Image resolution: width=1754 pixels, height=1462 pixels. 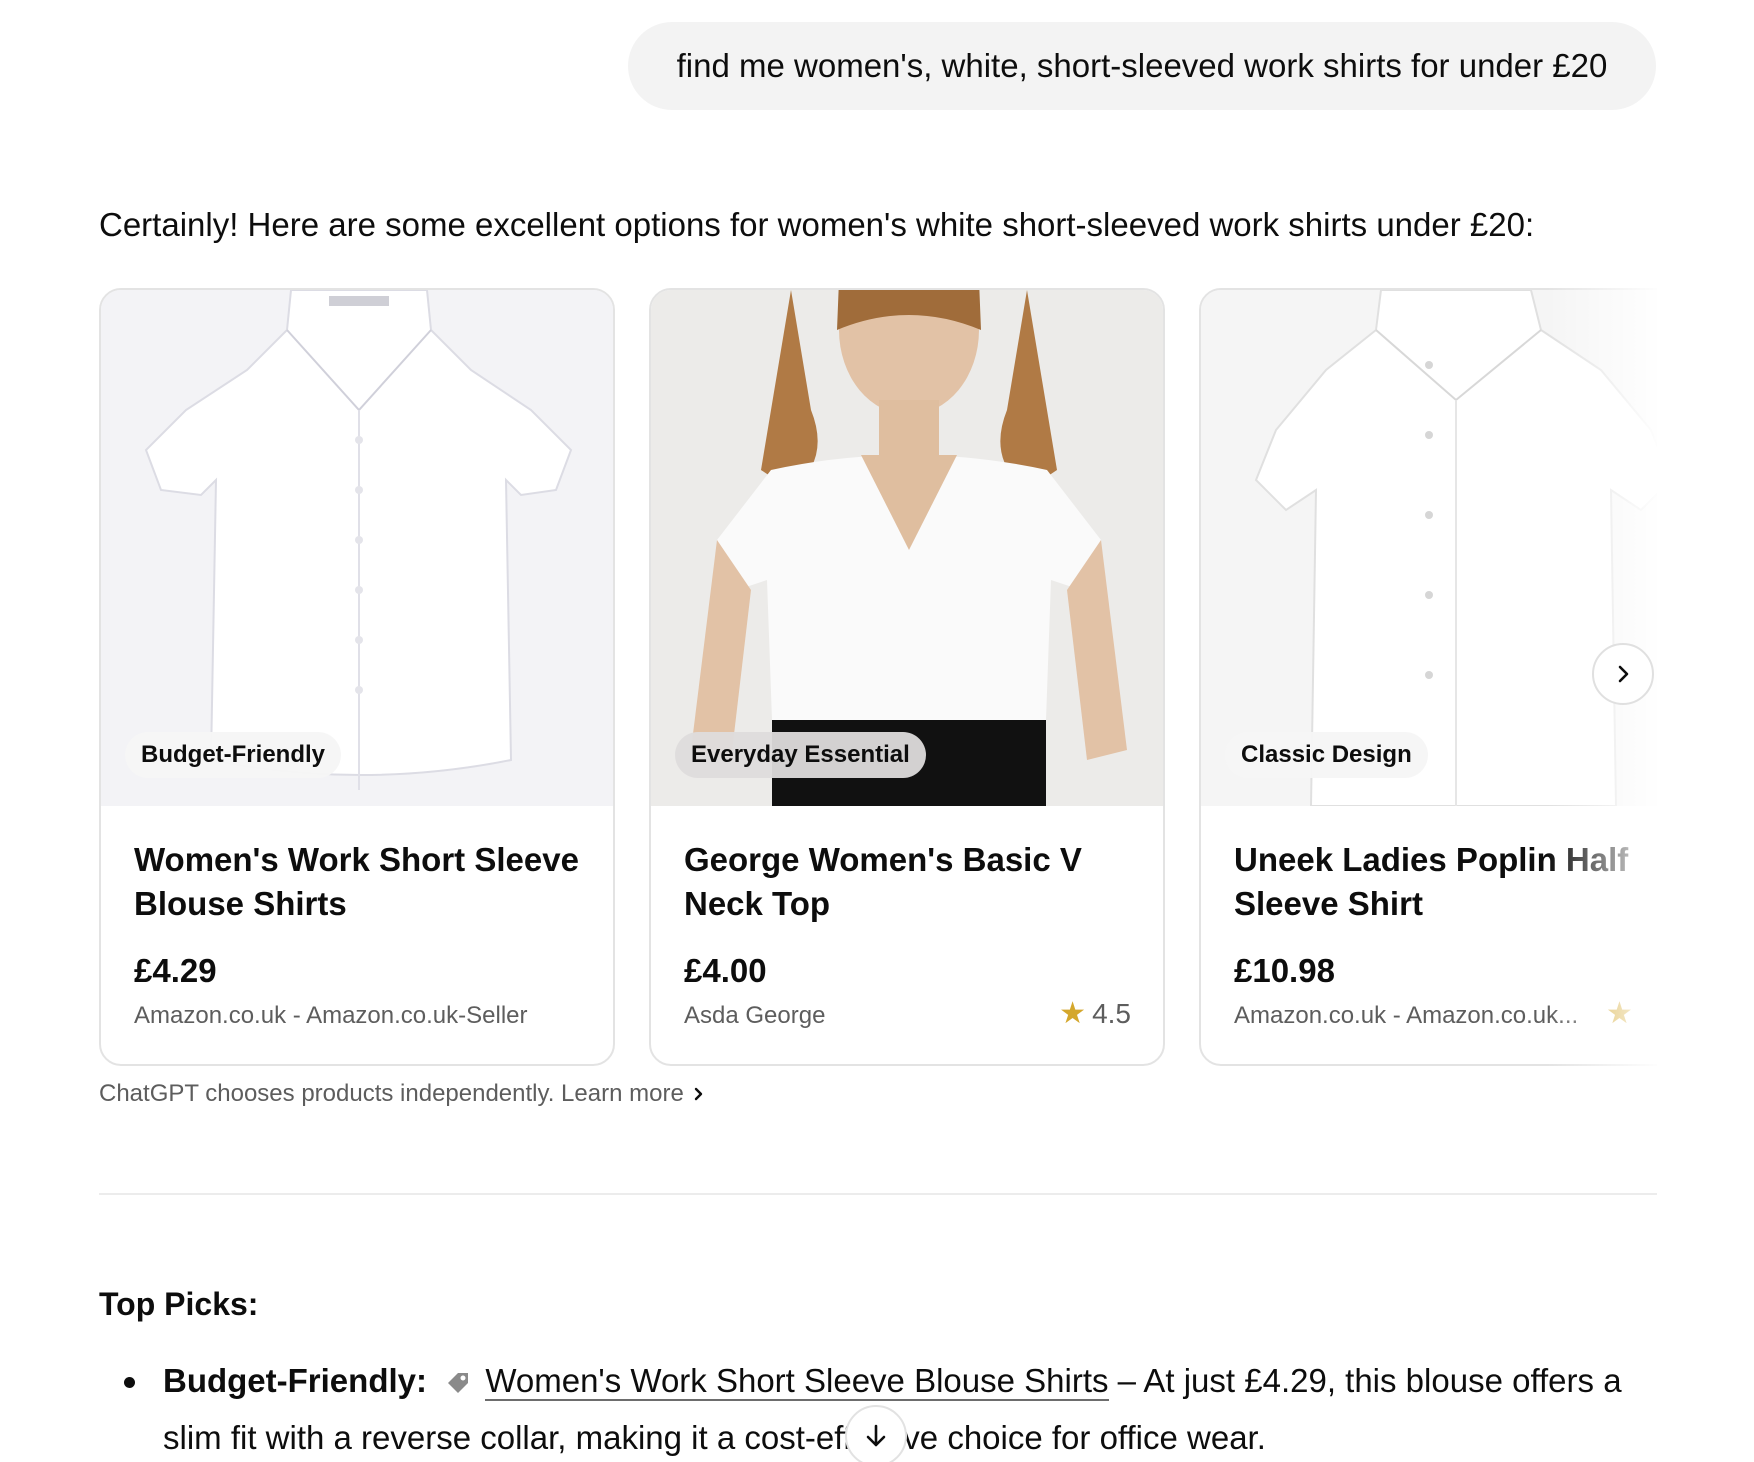 What do you see at coordinates (295, 1380) in the screenshot?
I see `pick-label: Budget-Friendly:` at bounding box center [295, 1380].